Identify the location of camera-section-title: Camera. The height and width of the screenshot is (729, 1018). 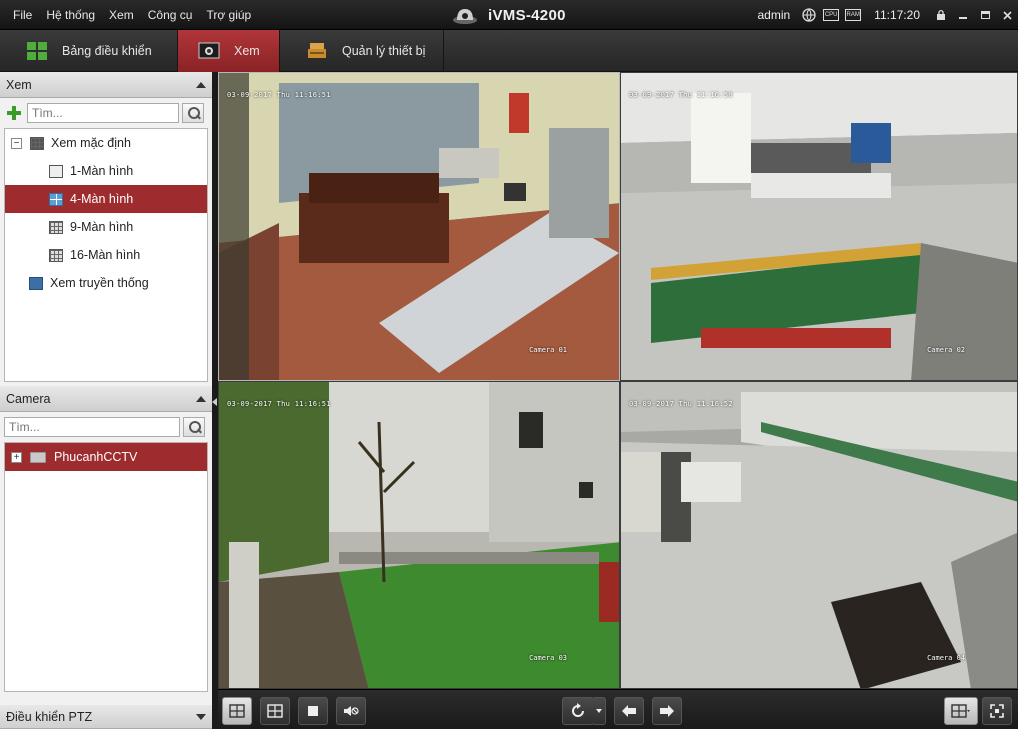
(28, 398).